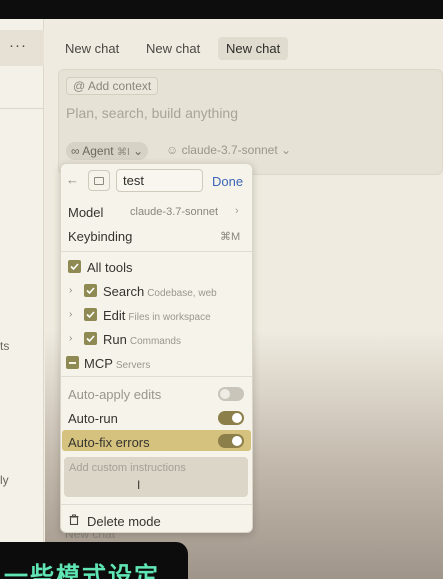  Describe the element at coordinates (156, 477) in the screenshot. I see `custom-instructions-field: Add custom instructions` at that location.